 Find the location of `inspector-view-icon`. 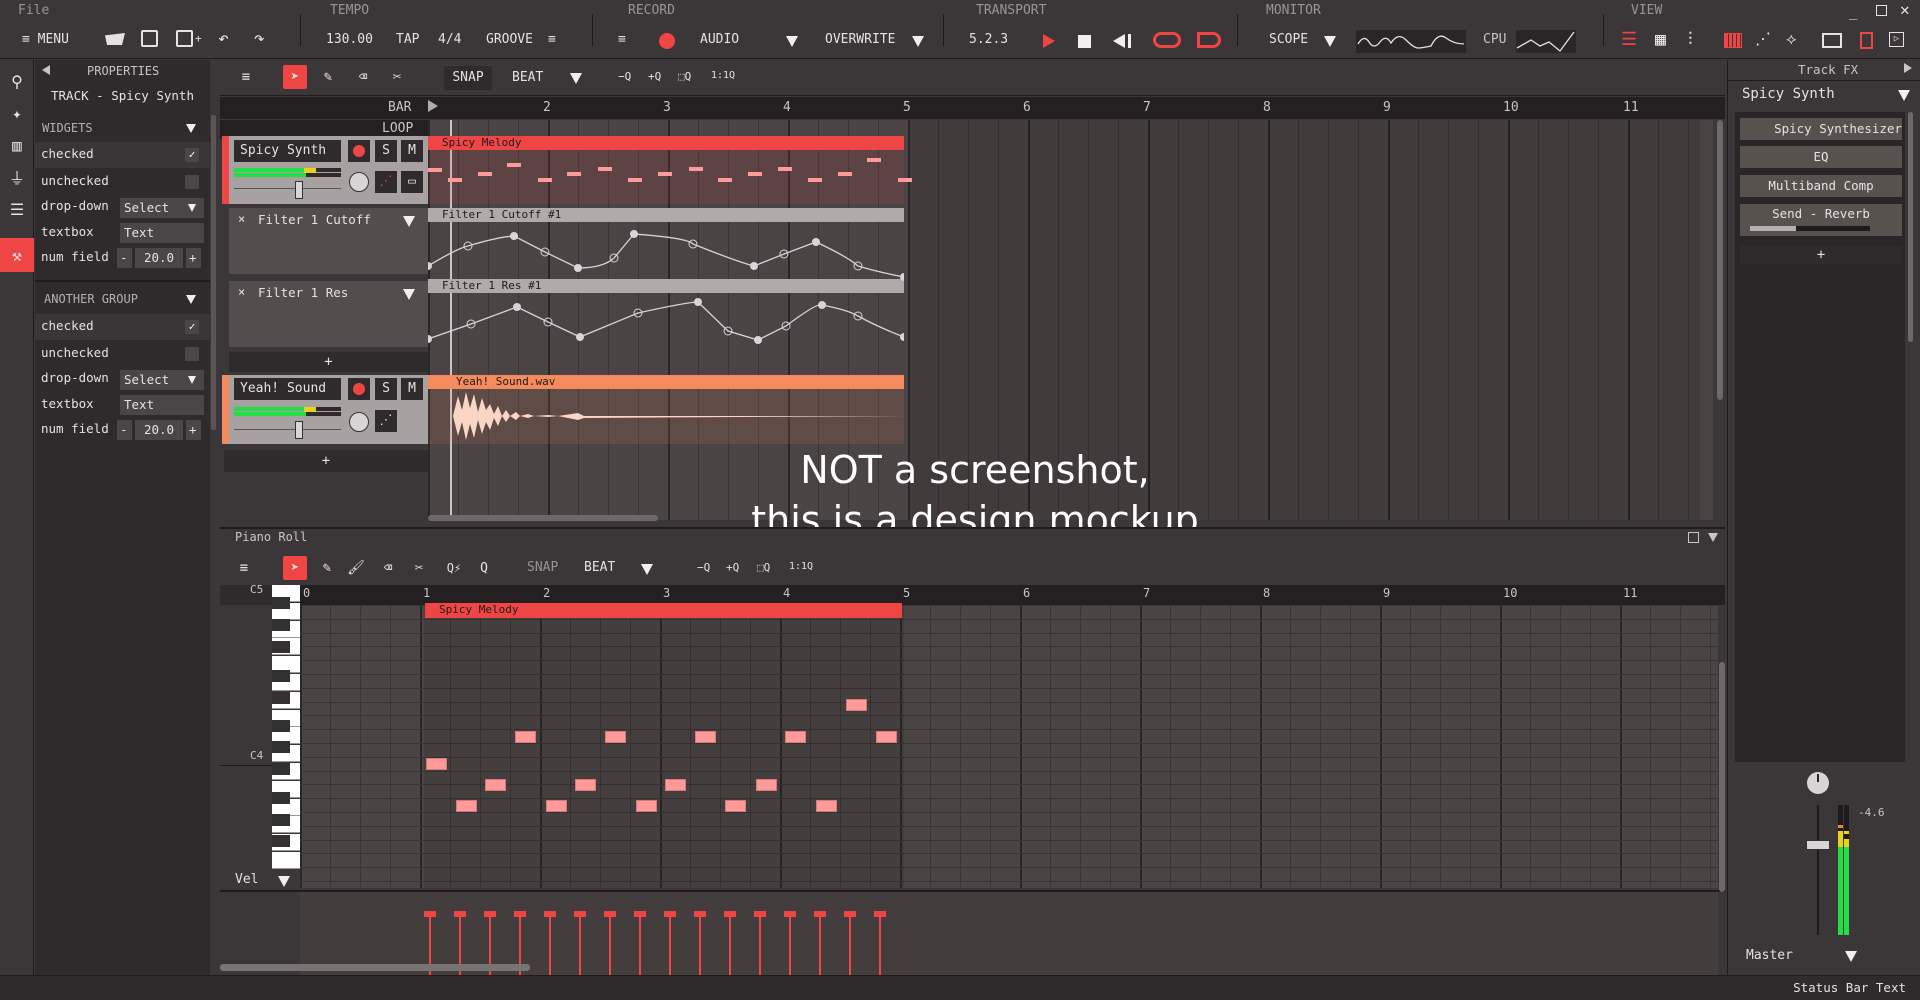

inspector-view-icon is located at coordinates (1866, 40).